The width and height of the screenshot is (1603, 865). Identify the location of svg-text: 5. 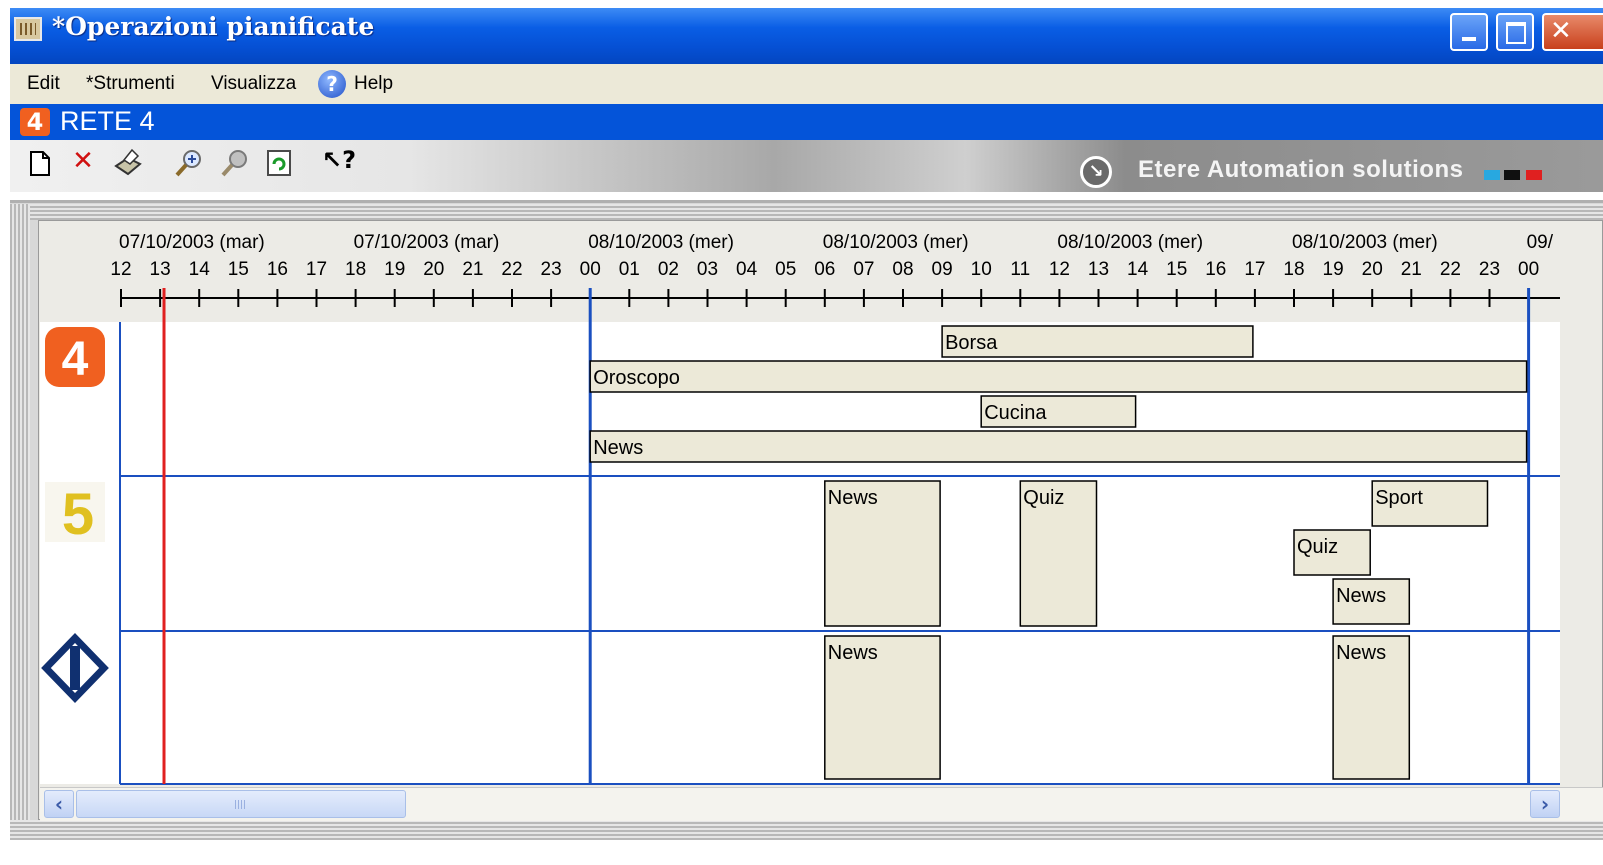
(78, 514).